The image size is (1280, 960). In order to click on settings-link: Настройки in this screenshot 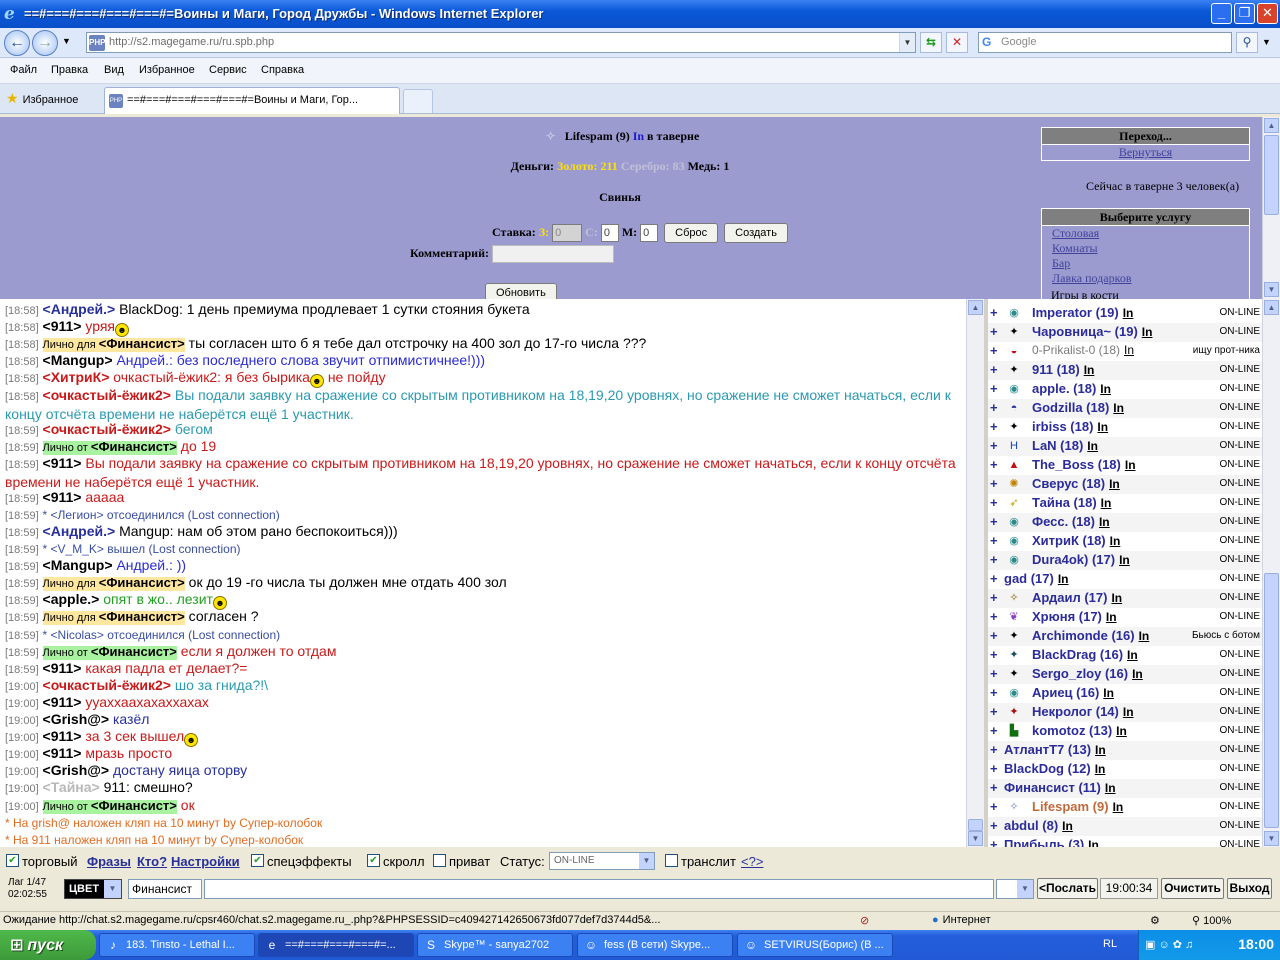, I will do `click(205, 861)`.